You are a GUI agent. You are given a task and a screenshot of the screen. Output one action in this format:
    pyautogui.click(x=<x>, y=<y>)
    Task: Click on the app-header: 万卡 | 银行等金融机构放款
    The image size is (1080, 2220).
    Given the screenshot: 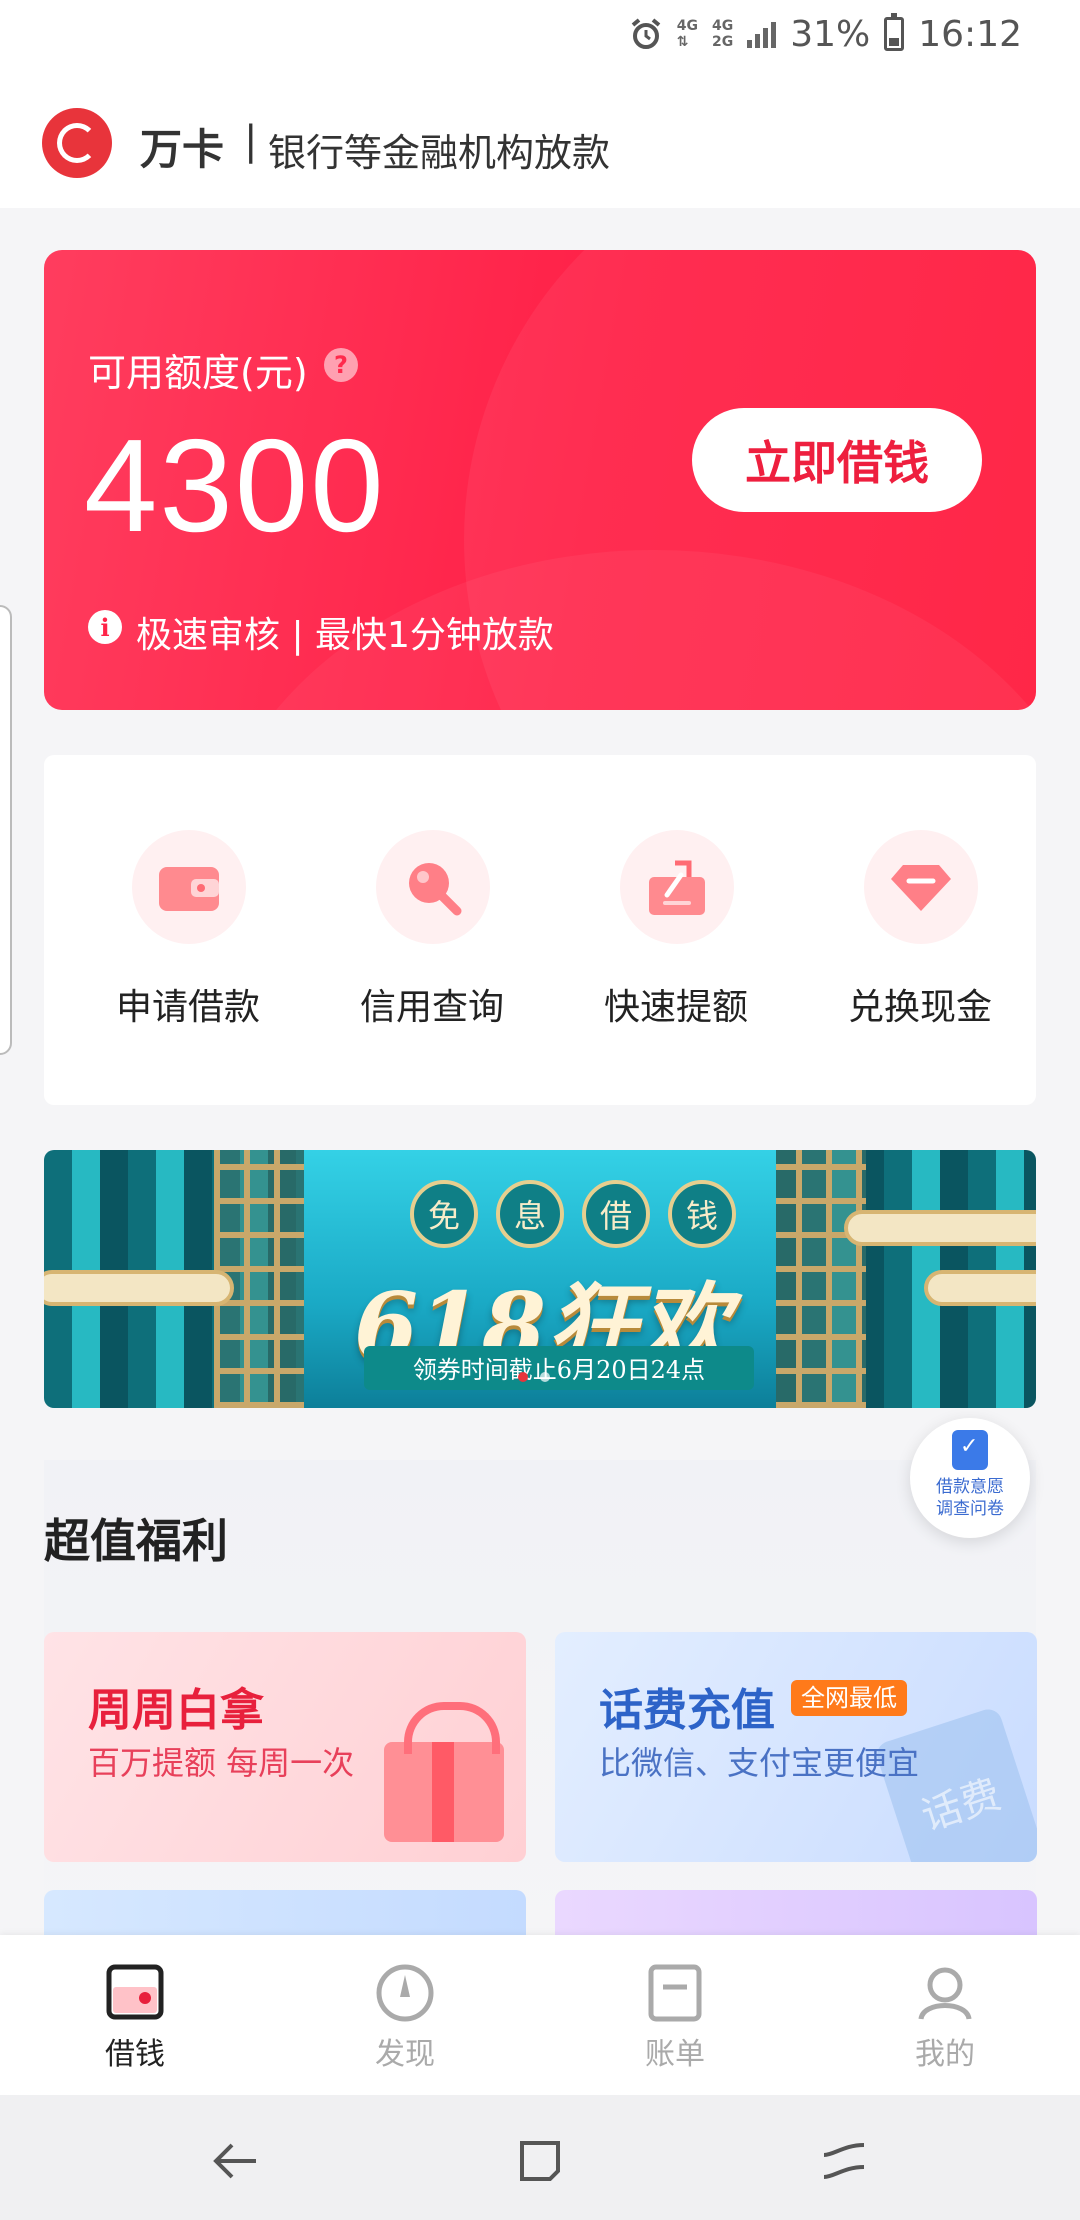 What is the action you would take?
    pyautogui.click(x=540, y=138)
    